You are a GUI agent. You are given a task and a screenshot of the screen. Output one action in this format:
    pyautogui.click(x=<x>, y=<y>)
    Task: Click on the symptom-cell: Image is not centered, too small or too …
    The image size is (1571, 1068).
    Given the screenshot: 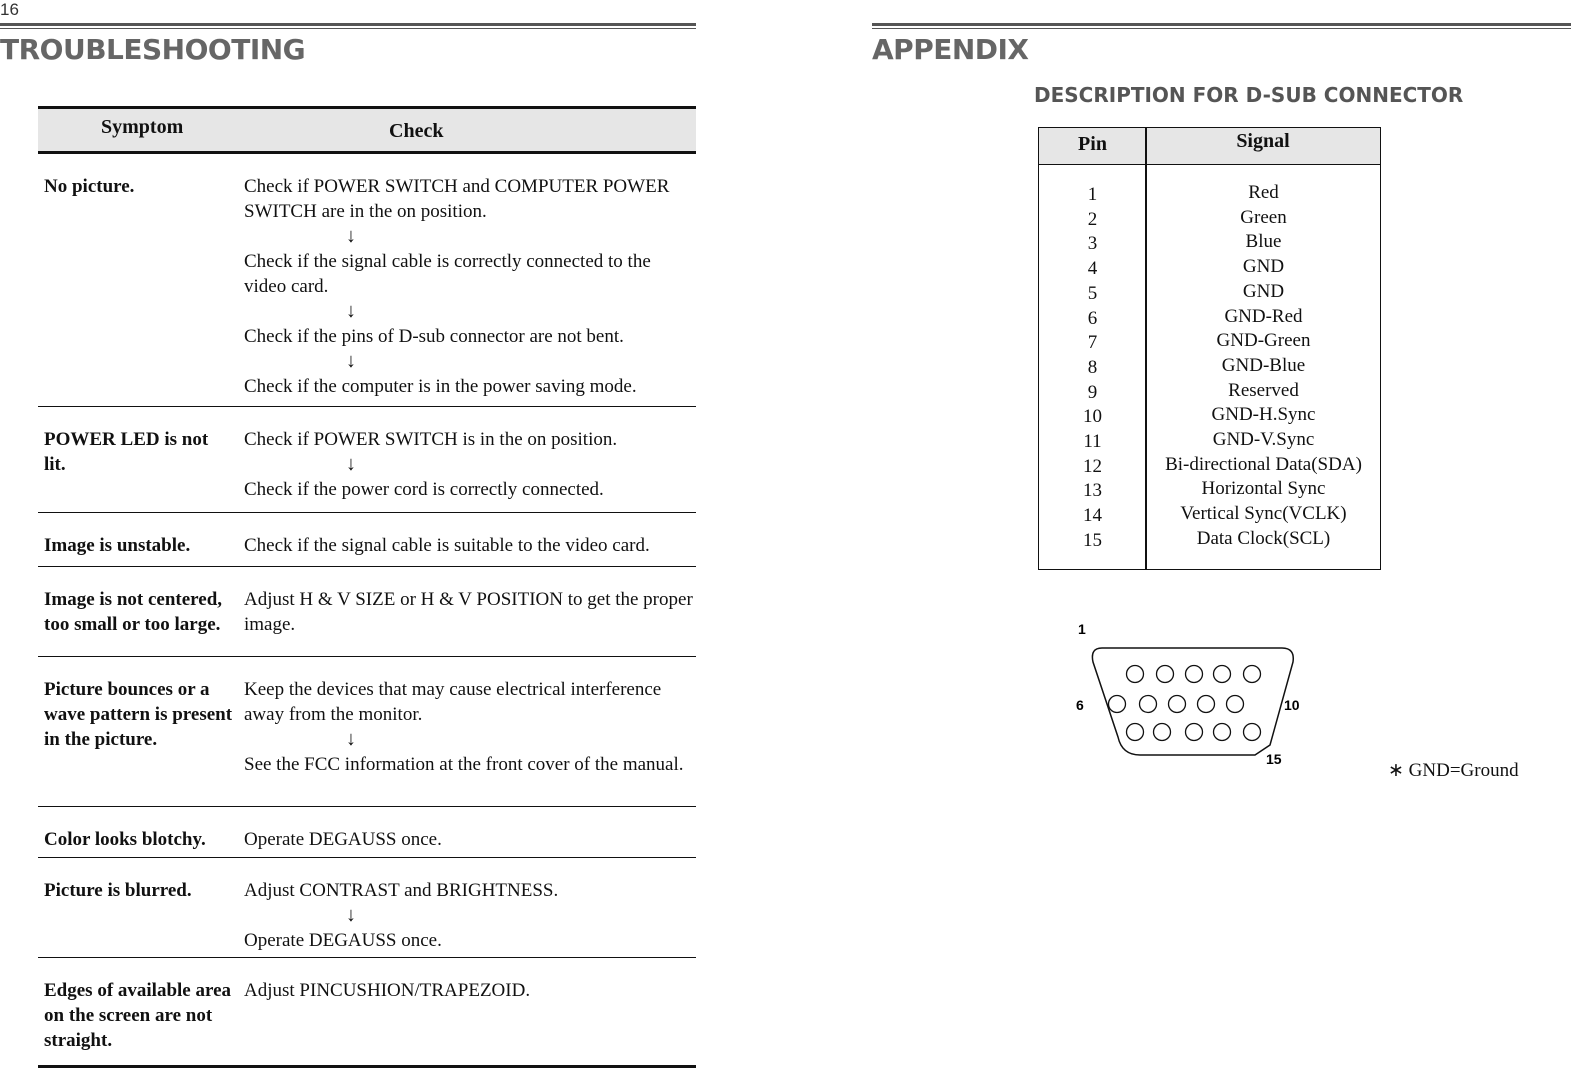 What is the action you would take?
    pyautogui.click(x=133, y=612)
    